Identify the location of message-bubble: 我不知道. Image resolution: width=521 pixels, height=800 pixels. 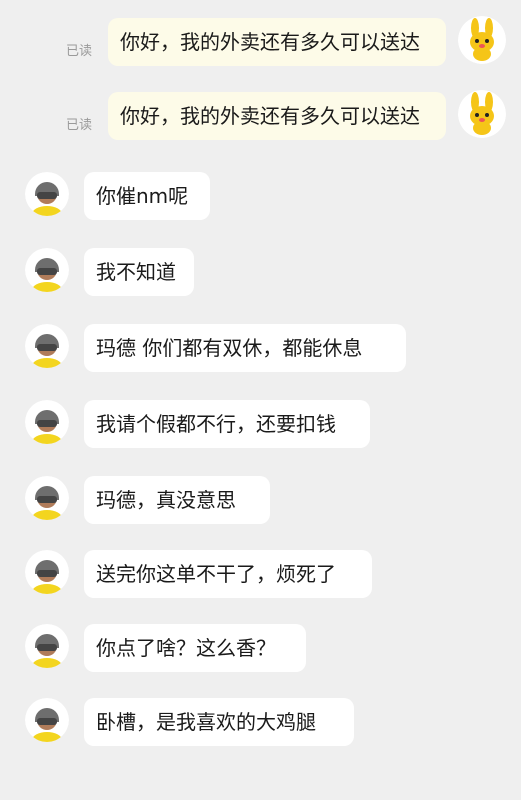
(139, 272).